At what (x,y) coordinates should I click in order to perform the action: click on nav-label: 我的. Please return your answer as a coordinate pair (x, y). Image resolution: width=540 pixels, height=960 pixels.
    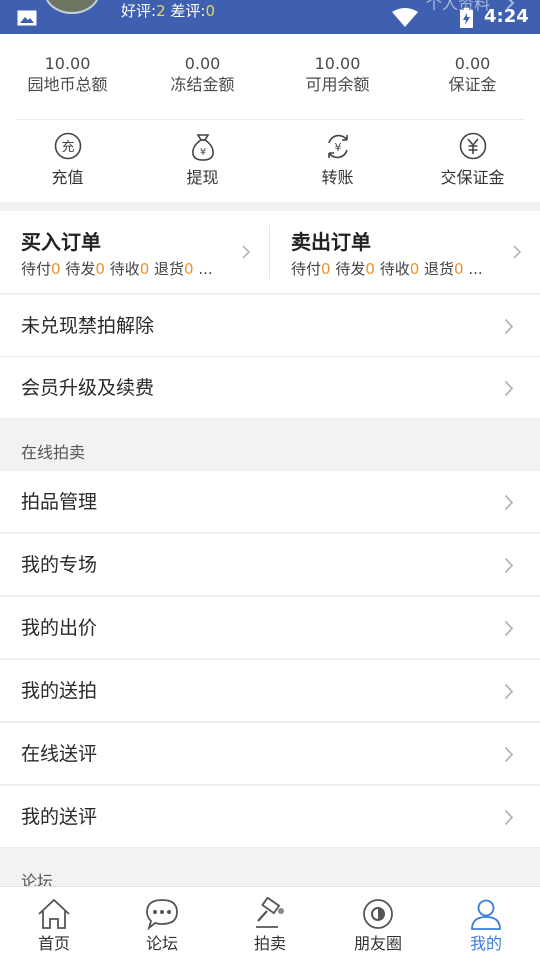
    Looking at the image, I should click on (485, 943).